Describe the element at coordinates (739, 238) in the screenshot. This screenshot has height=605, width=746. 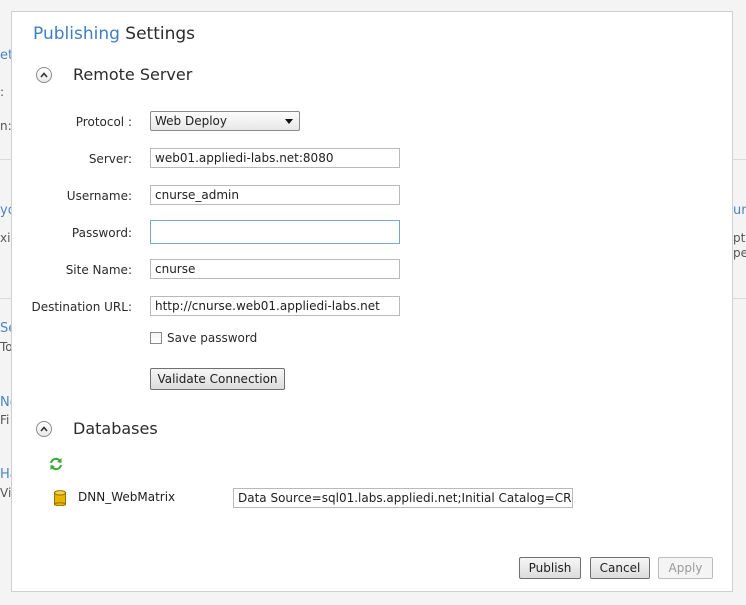
I see `bg-fragment: pti` at that location.